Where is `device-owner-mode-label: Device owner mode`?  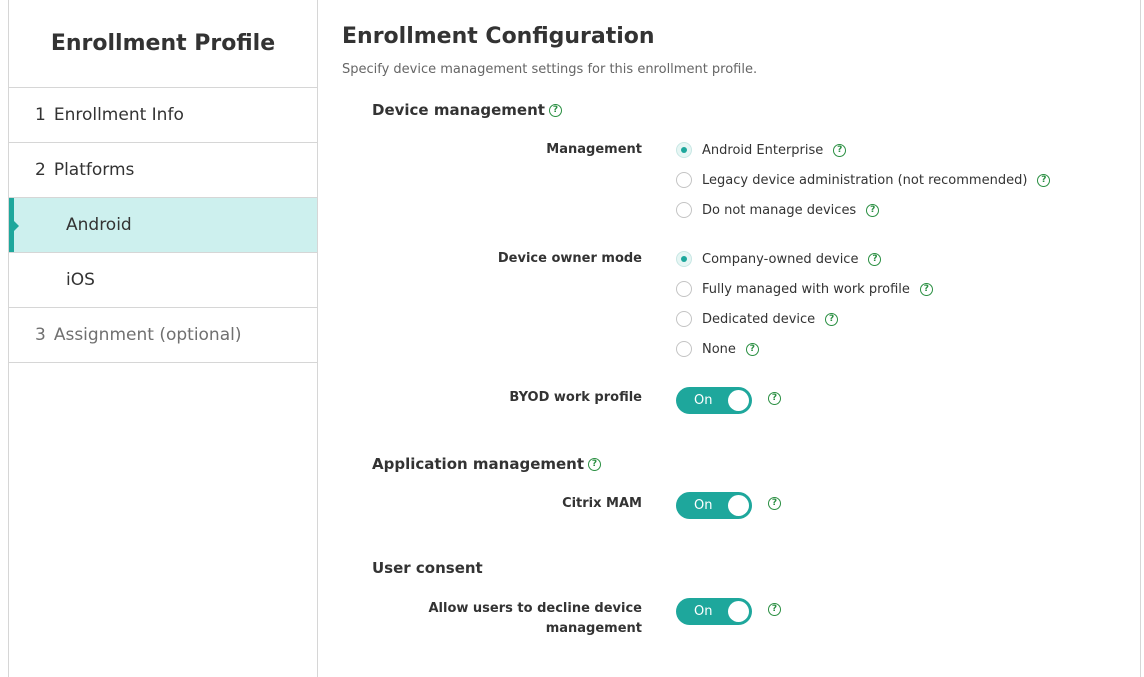
device-owner-mode-label: Device owner mode is located at coordinates (569, 258).